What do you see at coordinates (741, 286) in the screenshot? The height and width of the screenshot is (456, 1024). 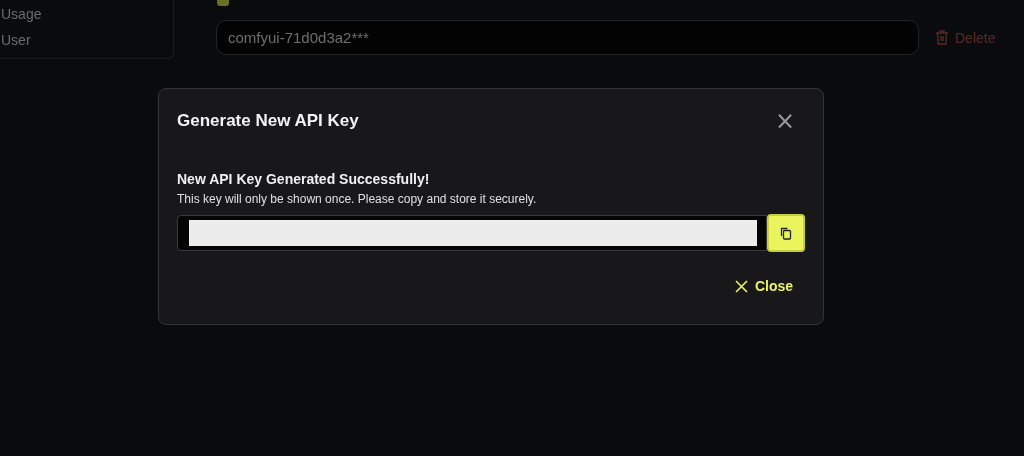 I see `close-icon` at bounding box center [741, 286].